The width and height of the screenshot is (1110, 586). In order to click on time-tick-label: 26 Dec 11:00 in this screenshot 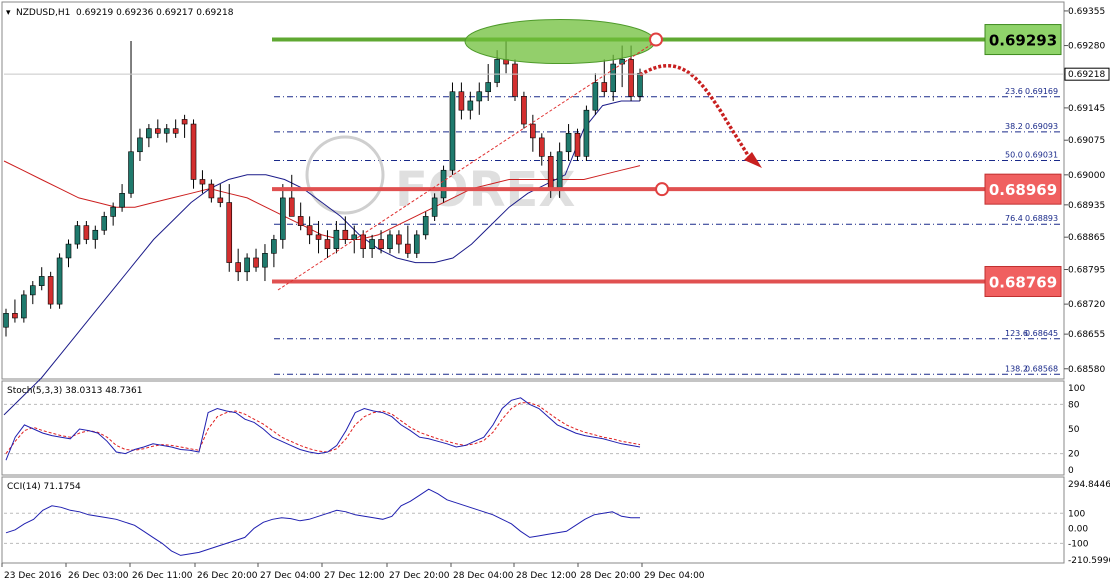, I will do `click(162, 576)`.